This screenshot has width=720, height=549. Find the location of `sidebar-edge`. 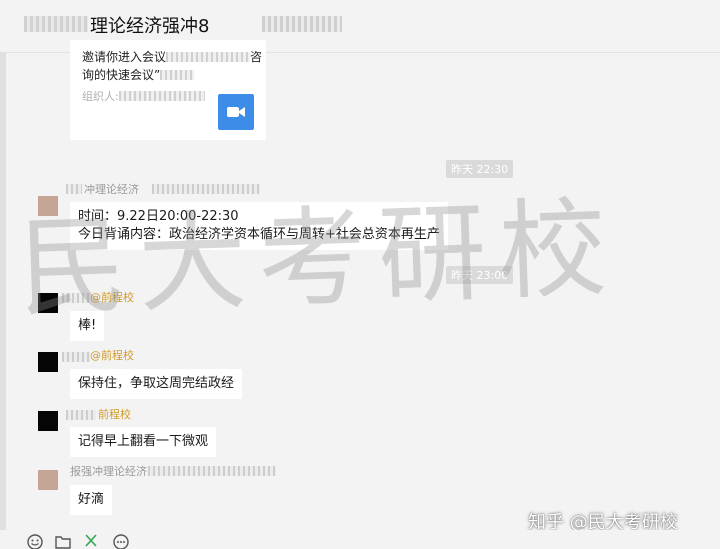

sidebar-edge is located at coordinates (3, 300).